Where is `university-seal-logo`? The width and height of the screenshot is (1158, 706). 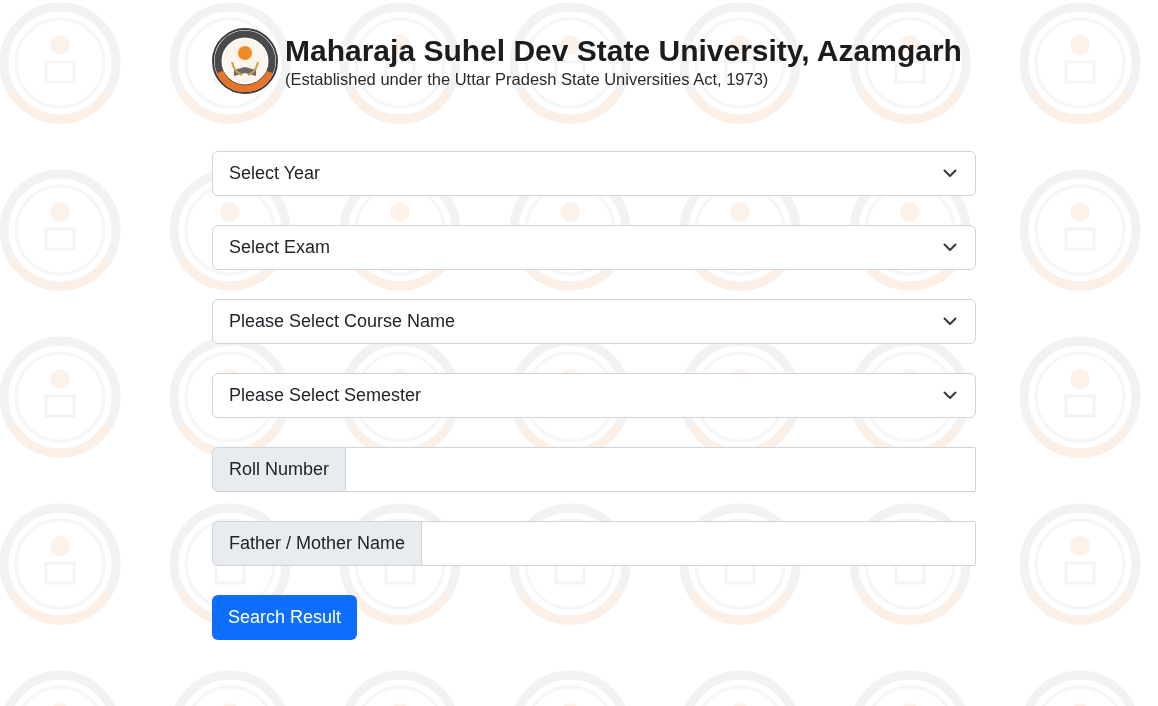
university-seal-logo is located at coordinates (245, 61).